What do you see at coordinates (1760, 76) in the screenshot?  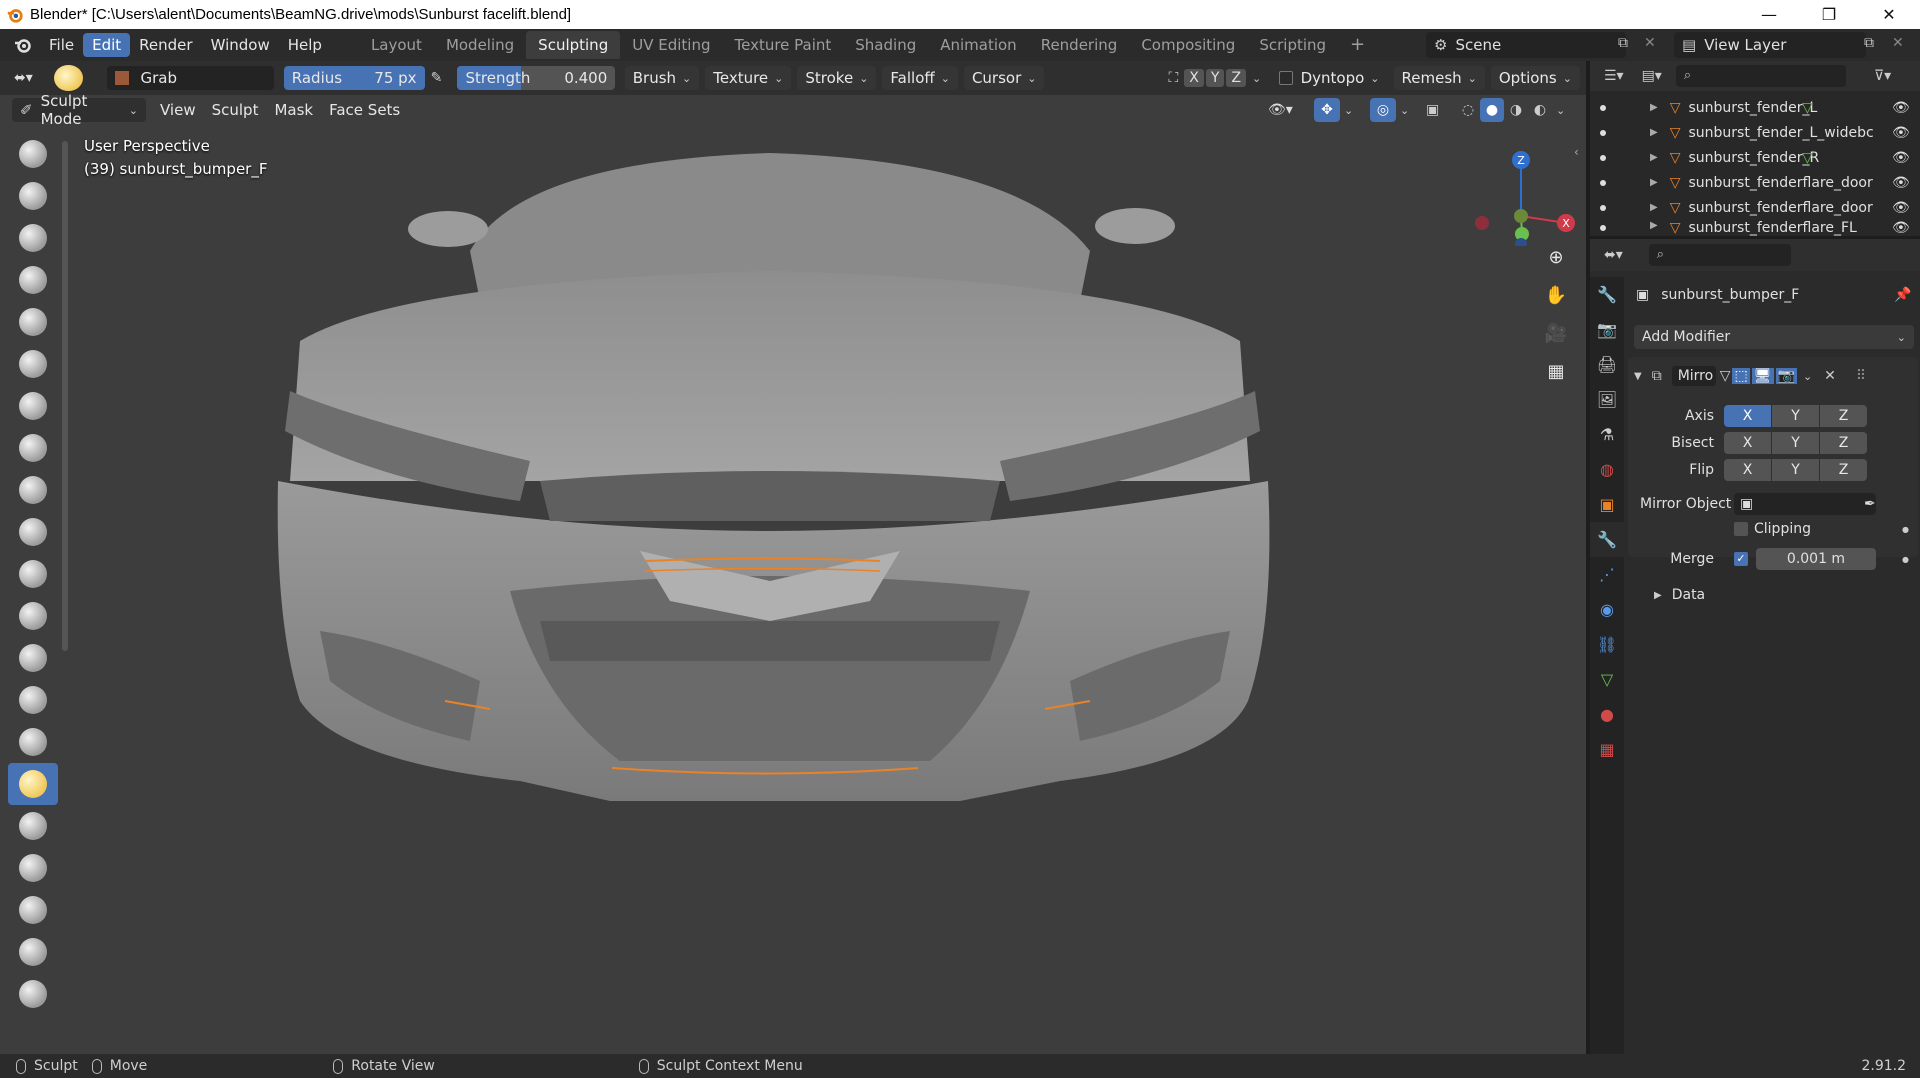 I see `outliner-search-input: ⌕` at bounding box center [1760, 76].